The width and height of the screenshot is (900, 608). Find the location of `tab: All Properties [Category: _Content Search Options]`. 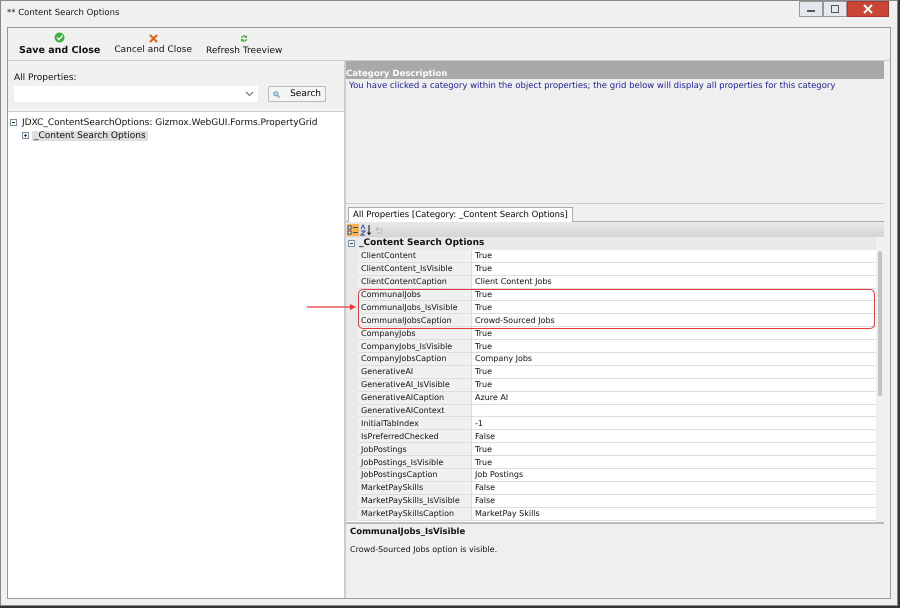

tab: All Properties [Category: _Content Search Options] is located at coordinates (460, 214).